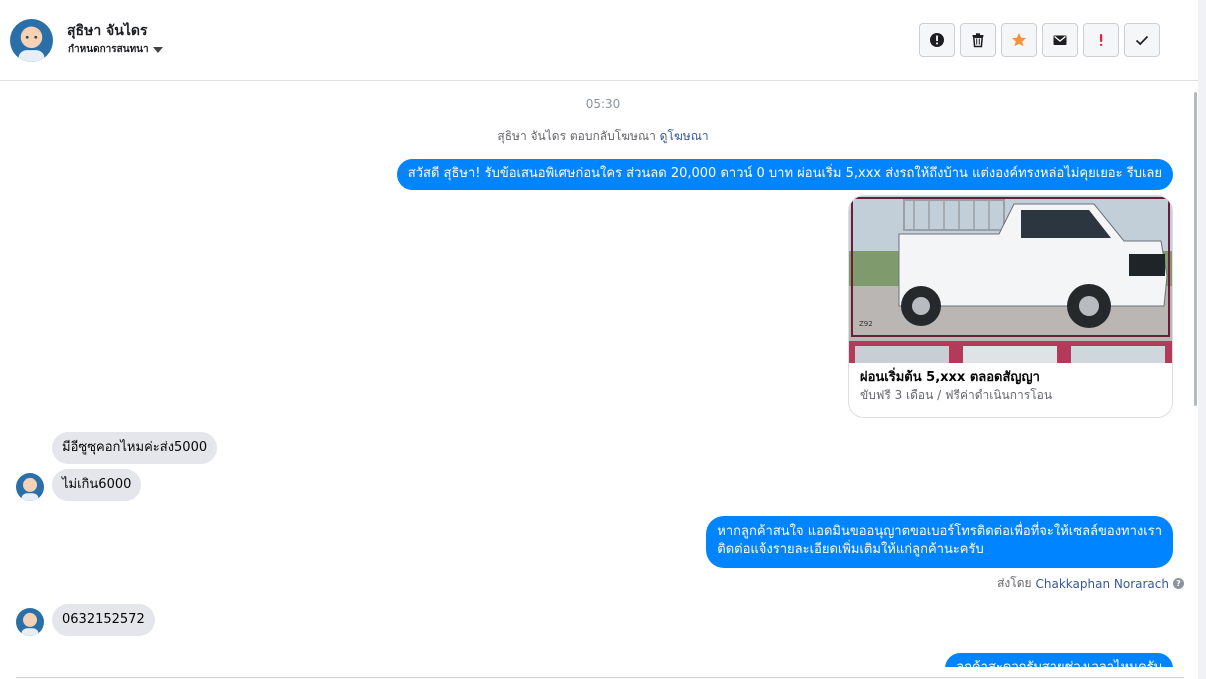 The image size is (1206, 679). I want to click on ad-reply-note: สุธิษา จันไดร ตอบกลับโฆษณา ดูโฆษณา, so click(603, 136).